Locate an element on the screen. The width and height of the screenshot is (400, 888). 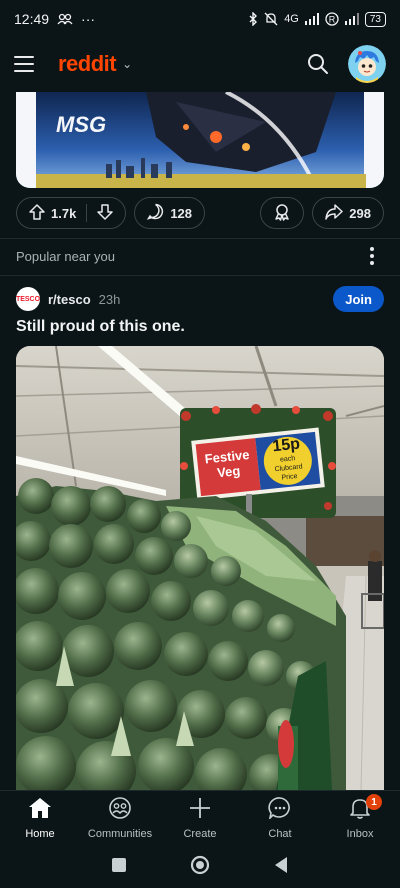
nav-label-communities: Communities is located at coordinates (120, 834).